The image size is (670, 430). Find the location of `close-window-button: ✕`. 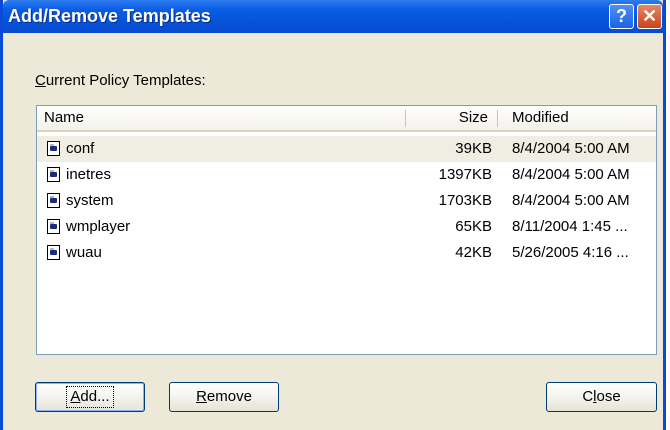

close-window-button: ✕ is located at coordinates (649, 16).